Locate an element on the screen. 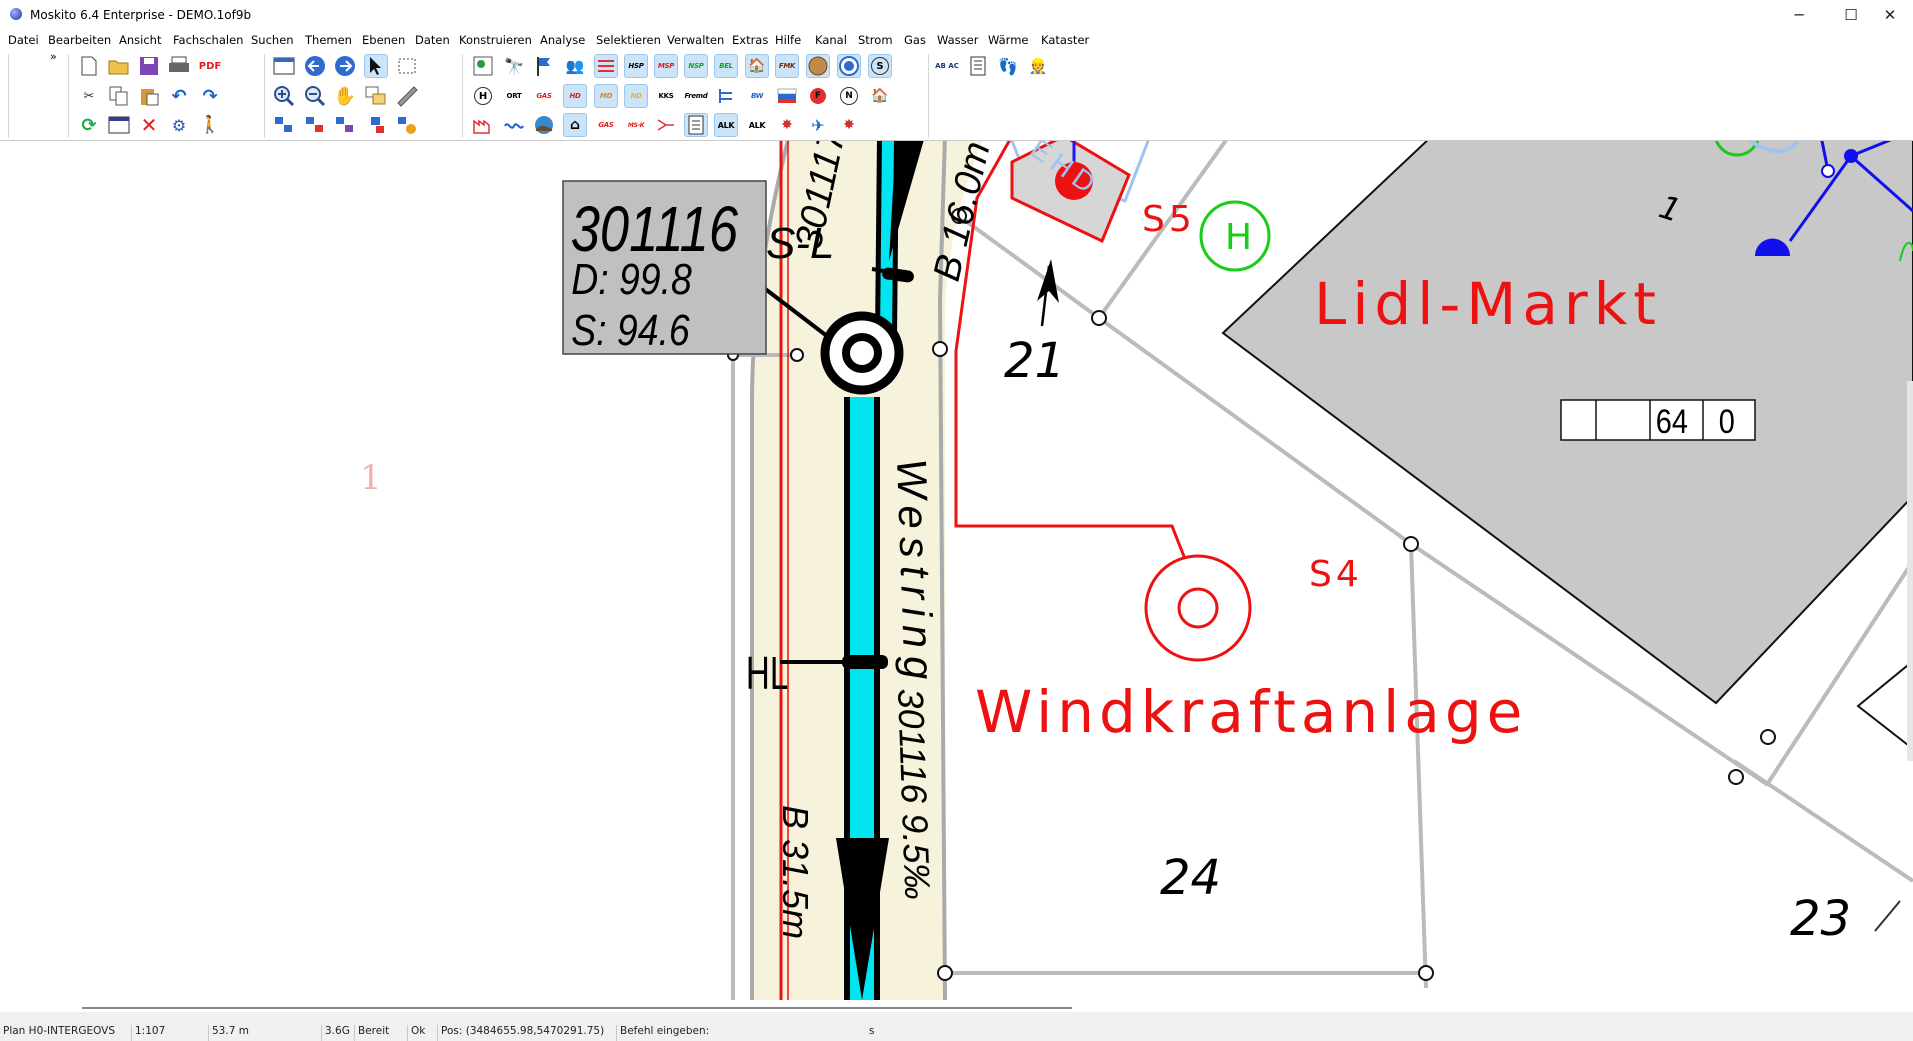  menu-konstruieren: Konstruieren is located at coordinates (495, 40).